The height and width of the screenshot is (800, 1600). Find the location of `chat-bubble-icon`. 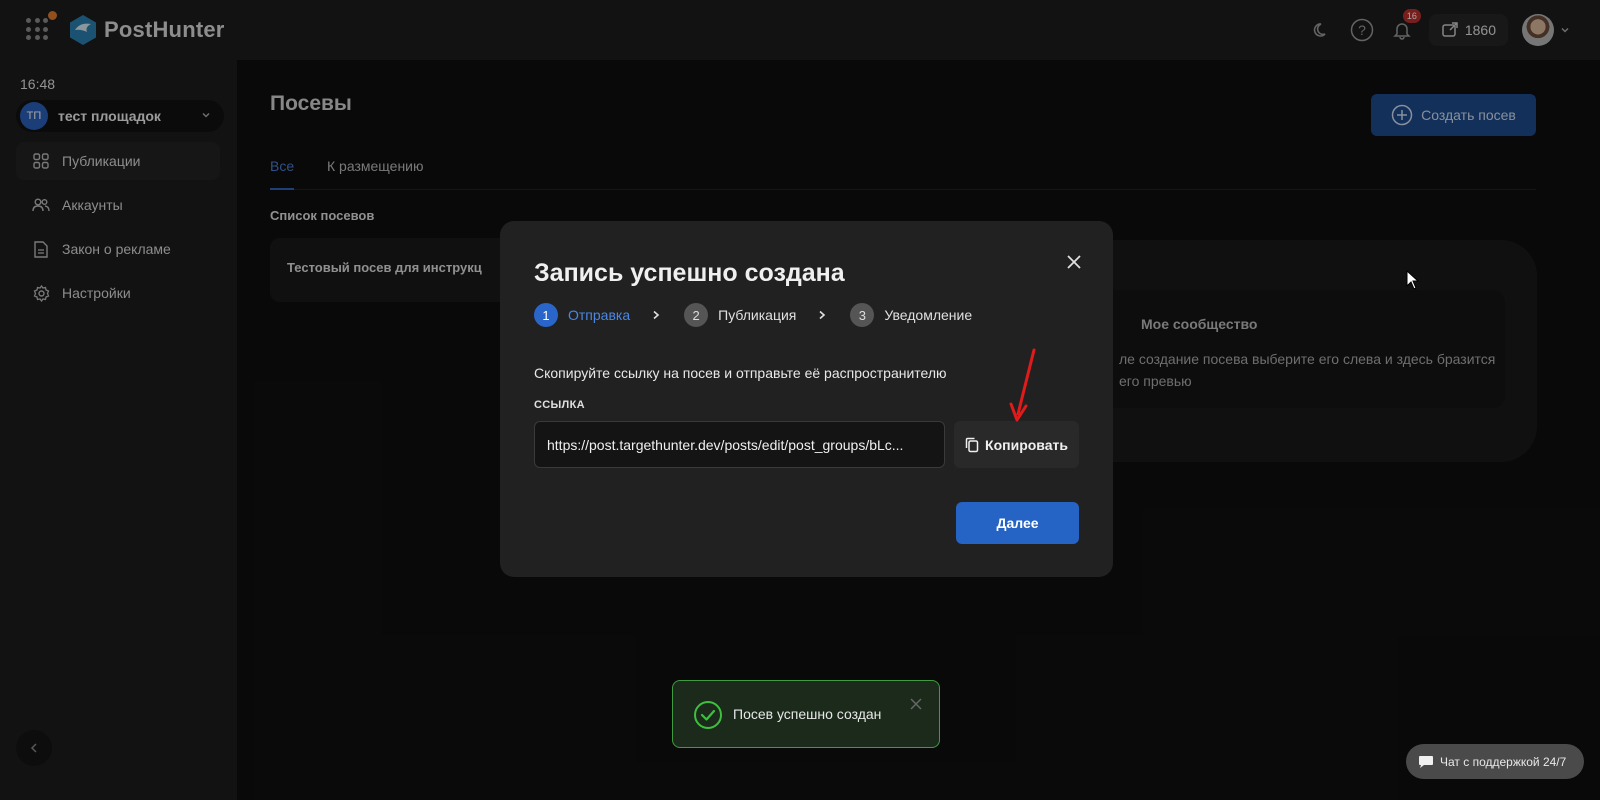

chat-bubble-icon is located at coordinates (1426, 761).